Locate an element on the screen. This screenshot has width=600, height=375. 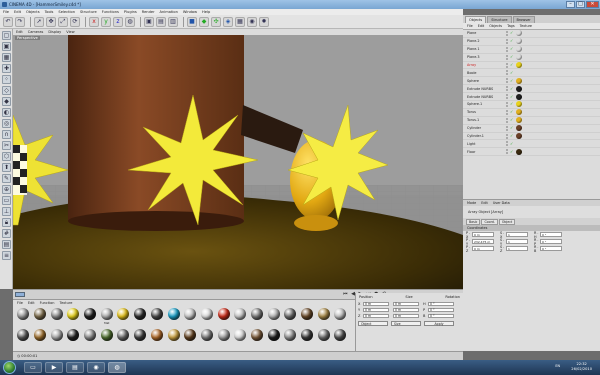
menu-plugins: Plugins is located at coordinates (130, 12).